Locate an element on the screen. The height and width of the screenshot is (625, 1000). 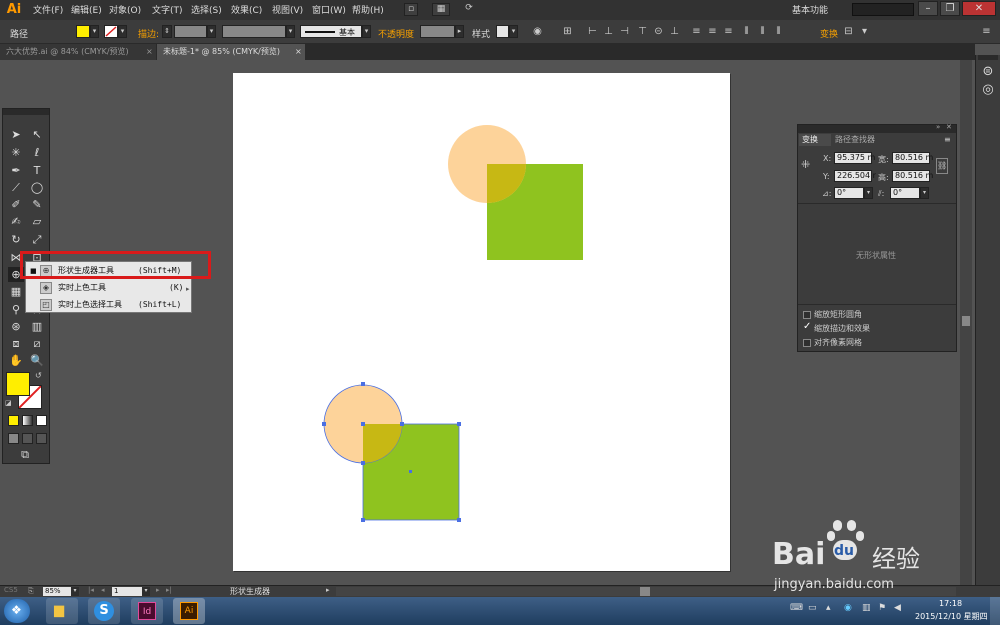
status-doc-icon: ⎘ is located at coordinates (31, 591).